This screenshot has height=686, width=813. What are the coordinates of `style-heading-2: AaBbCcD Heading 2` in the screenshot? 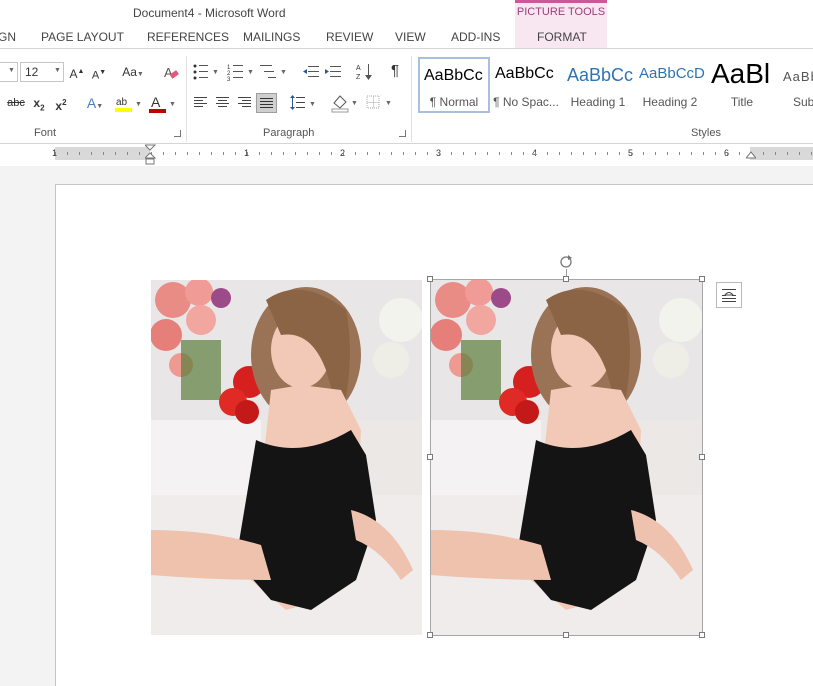 It's located at (670, 85).